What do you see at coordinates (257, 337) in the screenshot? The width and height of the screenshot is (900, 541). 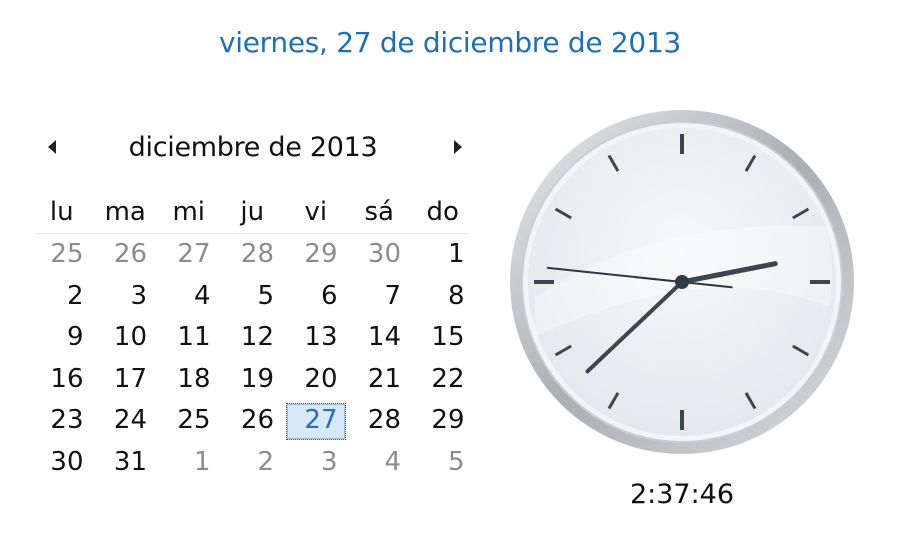 I see `calendar-day-number: 12` at bounding box center [257, 337].